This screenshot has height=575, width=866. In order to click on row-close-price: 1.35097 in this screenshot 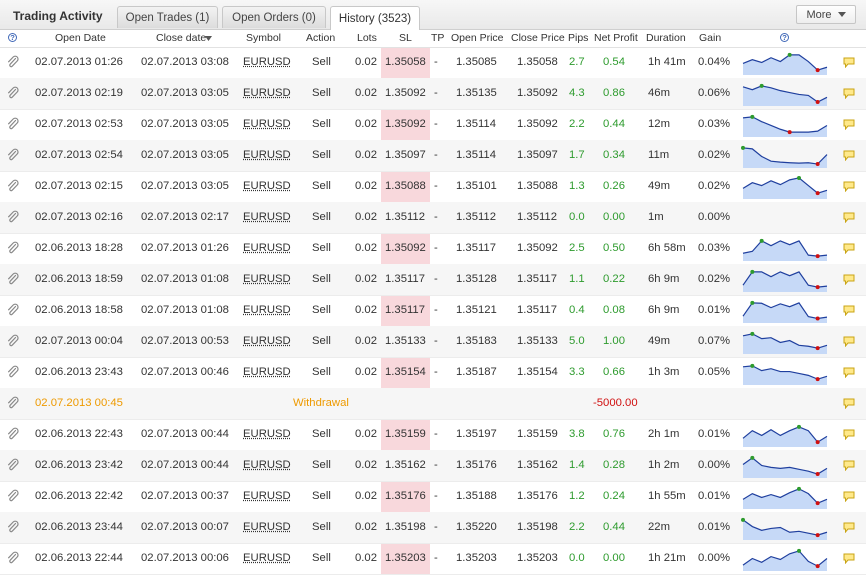, I will do `click(537, 155)`.